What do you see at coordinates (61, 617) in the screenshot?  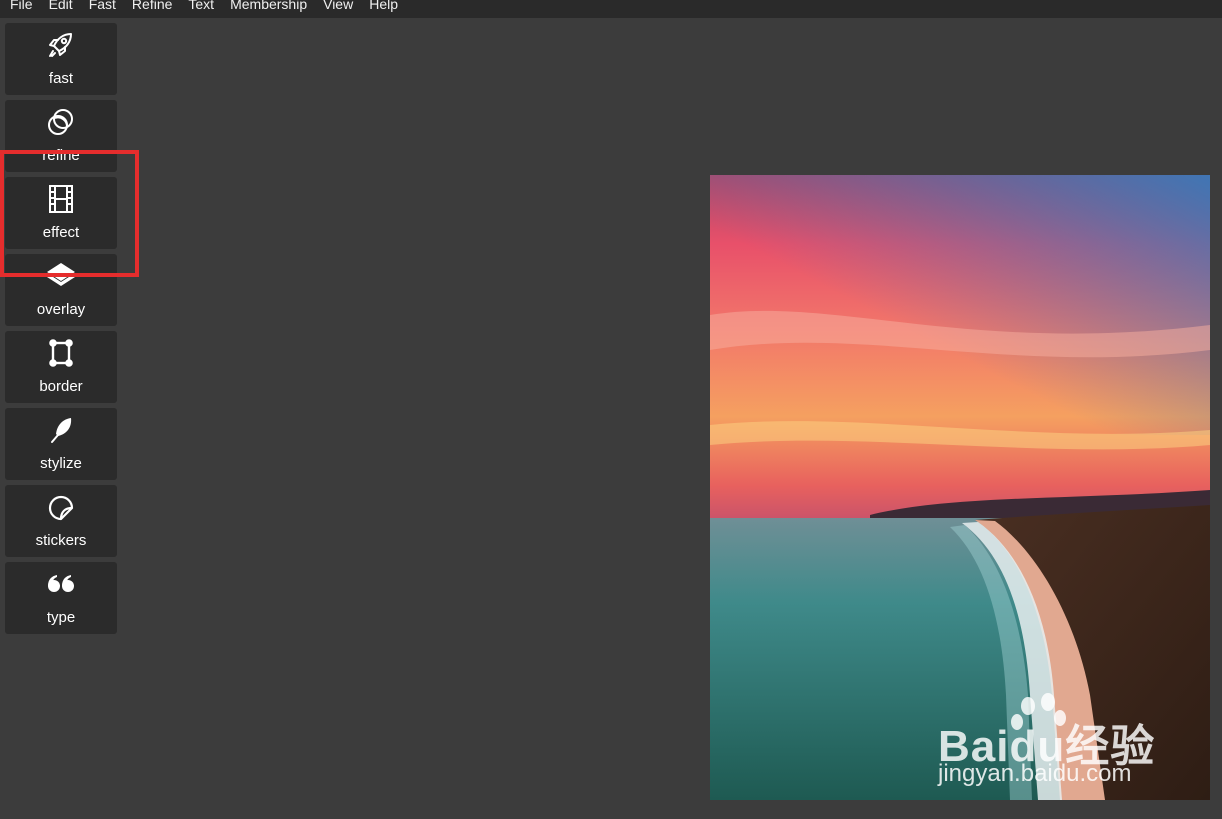 I see `tool-type-label: type` at bounding box center [61, 617].